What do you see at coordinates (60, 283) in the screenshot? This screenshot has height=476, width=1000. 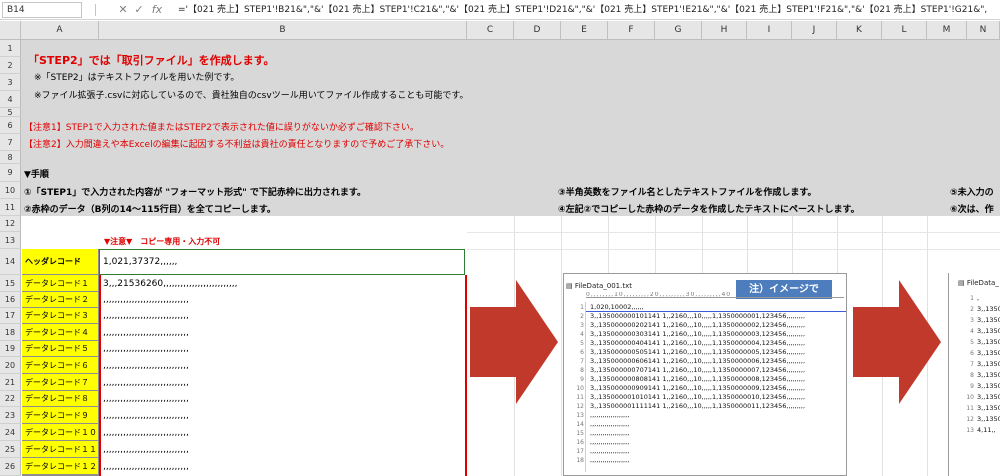 I see `data-record-label: データレコード１` at bounding box center [60, 283].